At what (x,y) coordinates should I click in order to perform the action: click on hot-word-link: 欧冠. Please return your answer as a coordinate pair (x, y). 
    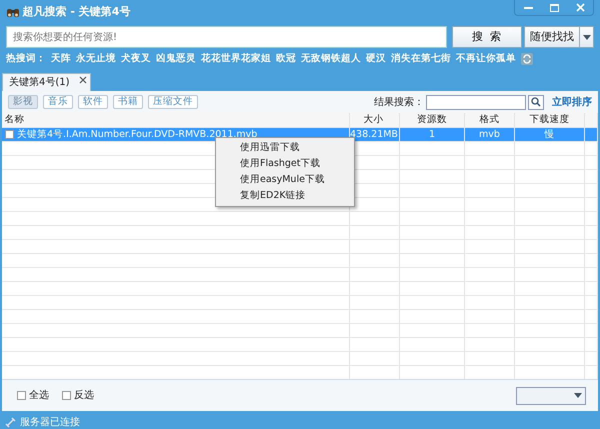
    Looking at the image, I should click on (286, 59).